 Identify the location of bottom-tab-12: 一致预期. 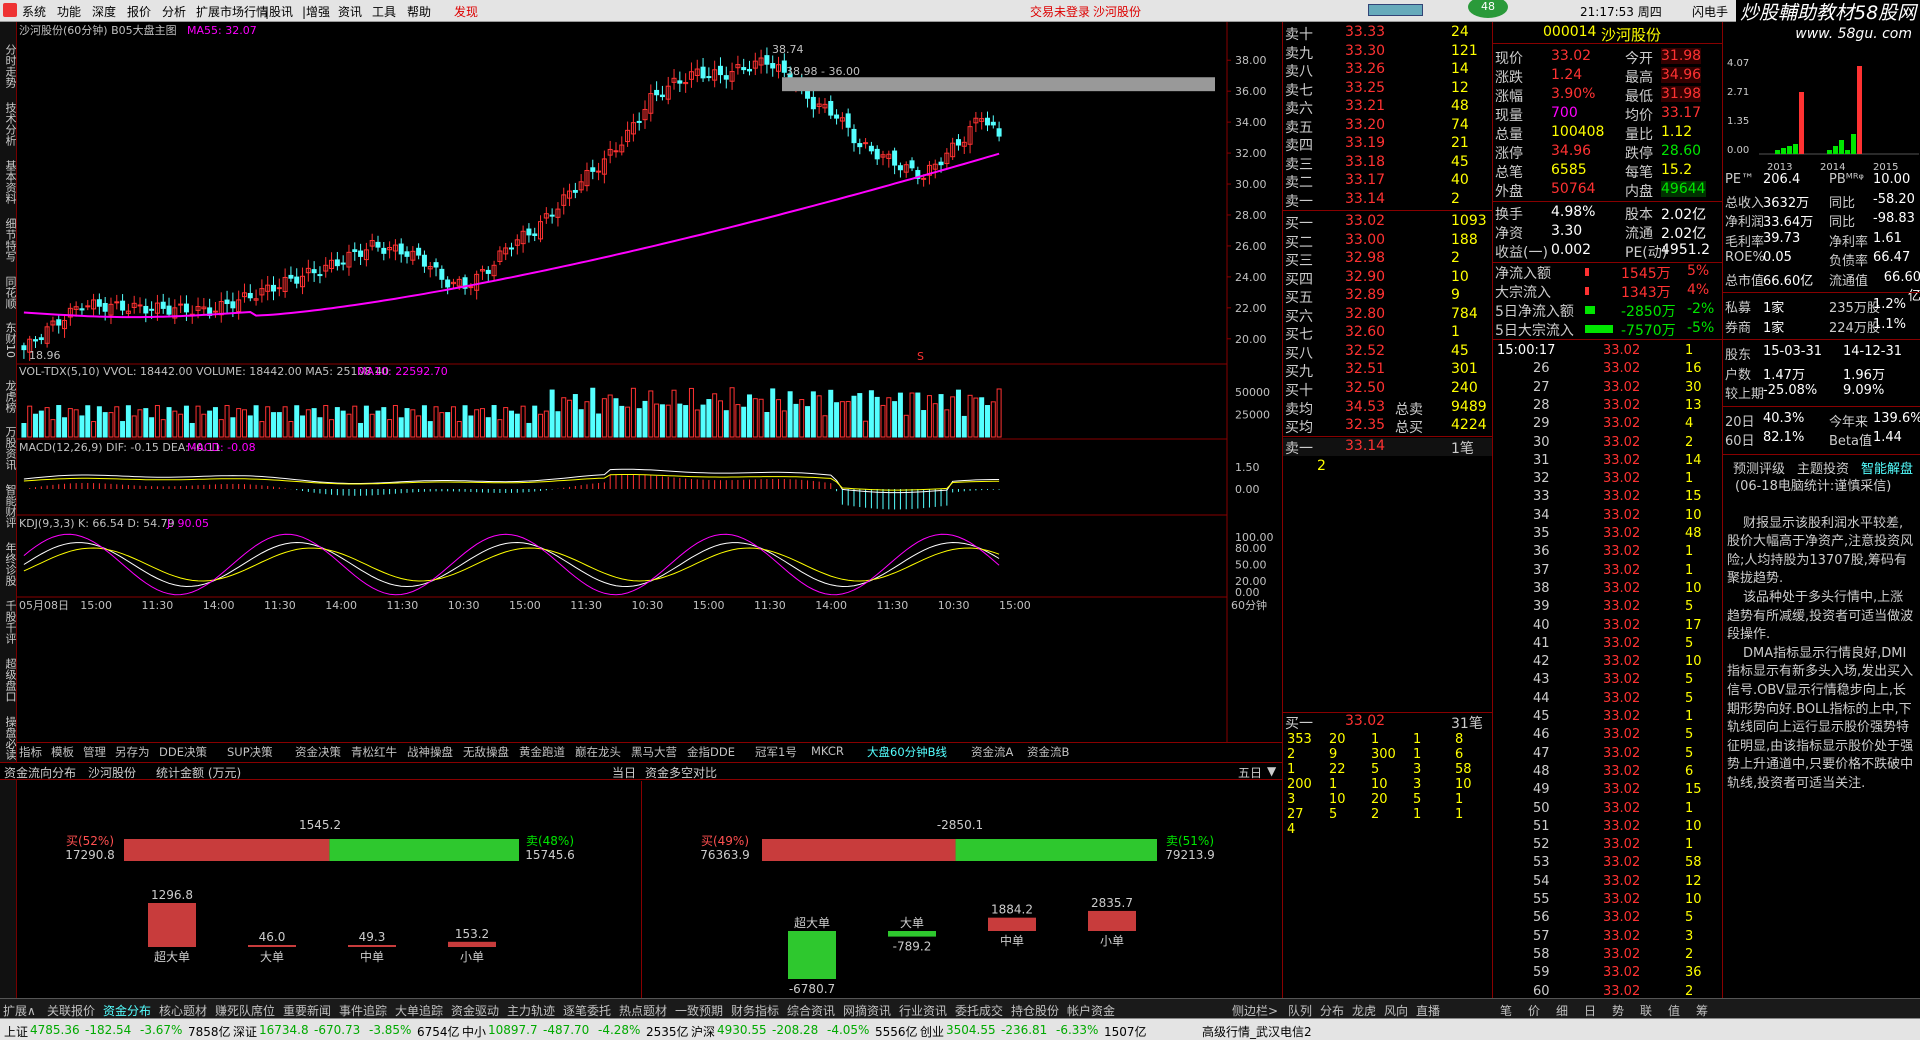
(699, 1010).